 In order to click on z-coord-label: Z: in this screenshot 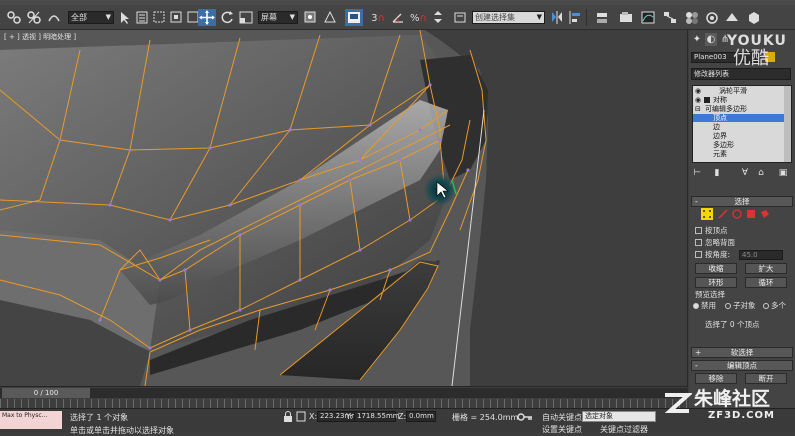, I will do `click(402, 416)`.